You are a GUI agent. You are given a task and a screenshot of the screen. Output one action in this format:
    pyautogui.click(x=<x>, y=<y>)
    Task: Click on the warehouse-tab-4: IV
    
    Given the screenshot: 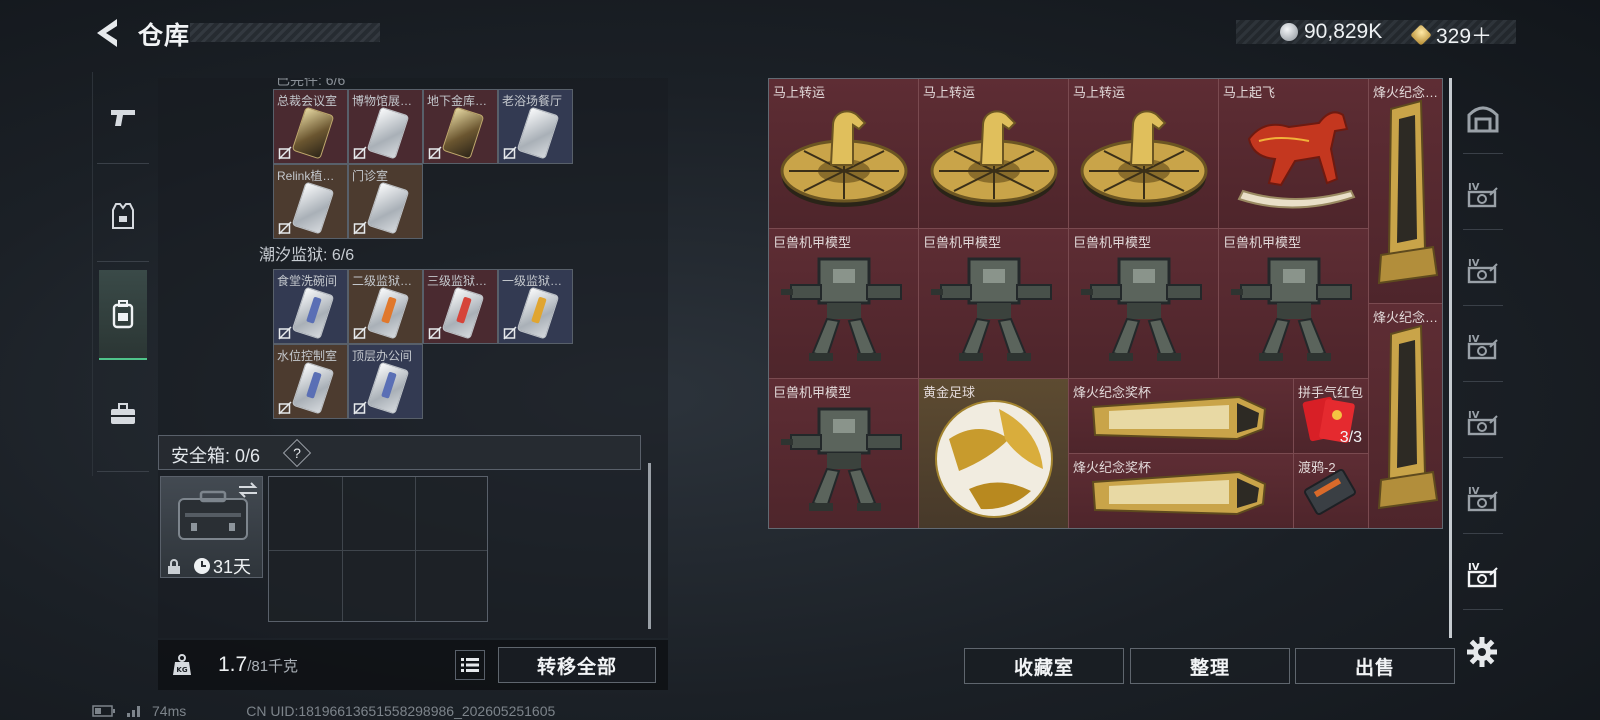 What is the action you would take?
    pyautogui.click(x=1483, y=346)
    